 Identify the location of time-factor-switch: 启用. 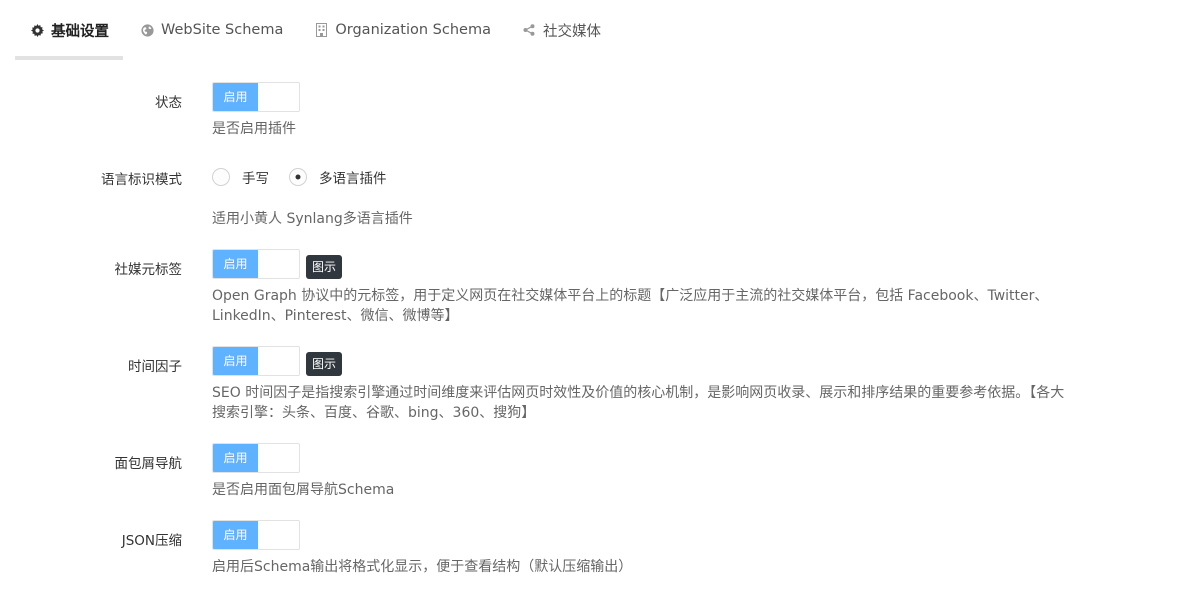
(256, 361).